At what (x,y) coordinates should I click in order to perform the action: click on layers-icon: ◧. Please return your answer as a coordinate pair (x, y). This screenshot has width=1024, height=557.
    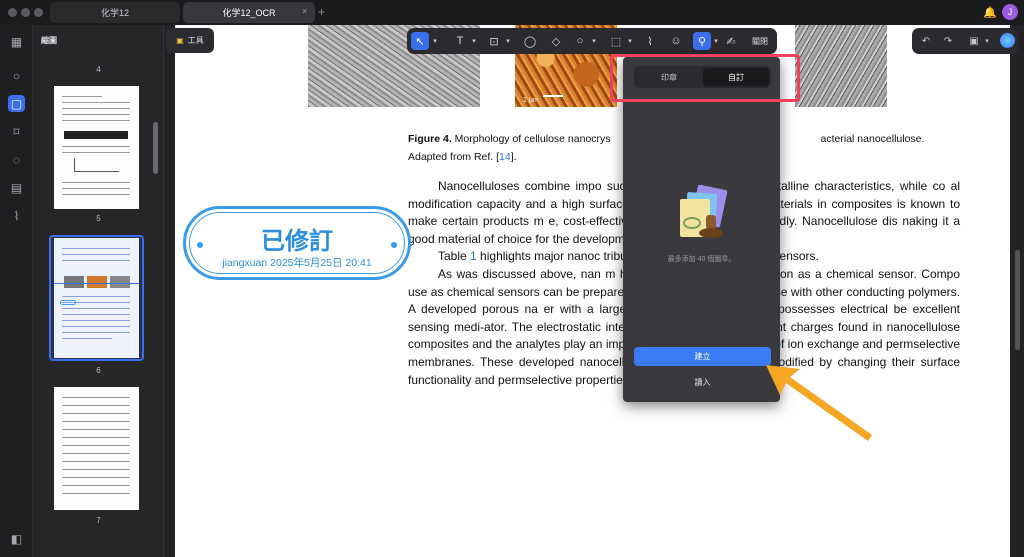
    Looking at the image, I should click on (16, 538).